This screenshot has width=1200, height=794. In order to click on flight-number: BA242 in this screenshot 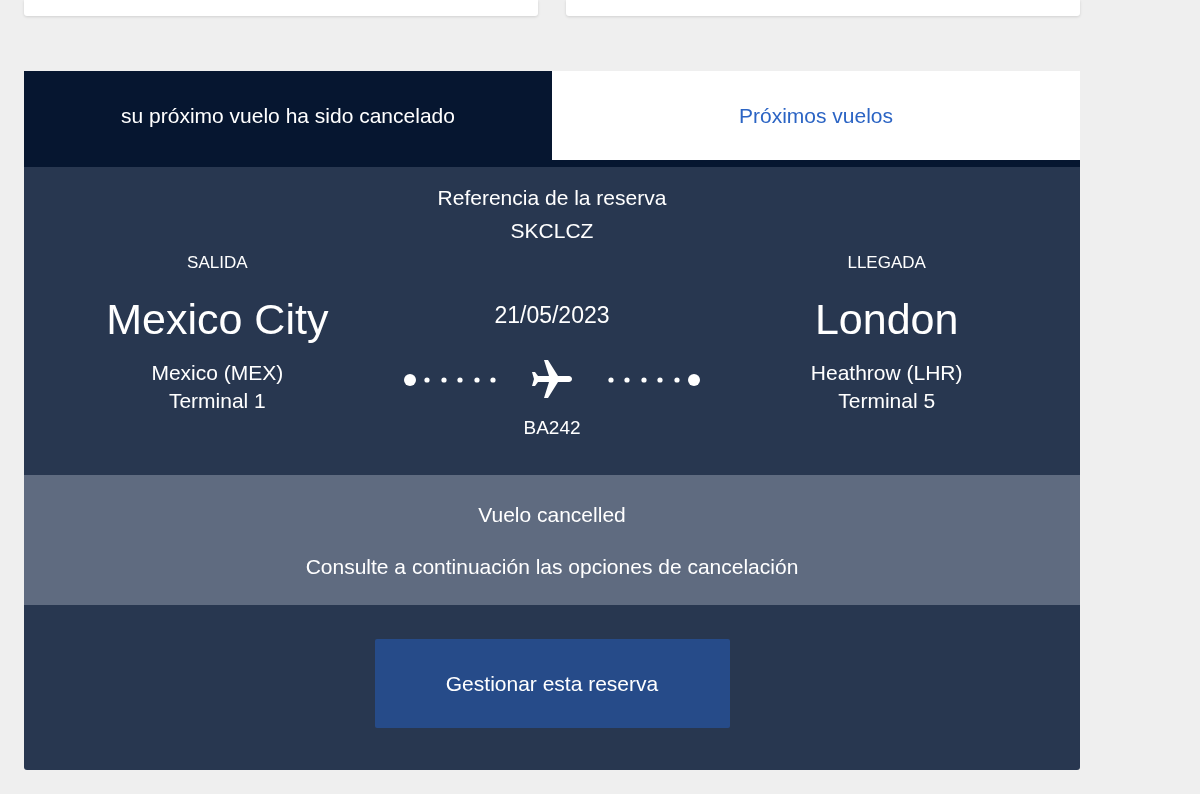, I will do `click(552, 428)`.